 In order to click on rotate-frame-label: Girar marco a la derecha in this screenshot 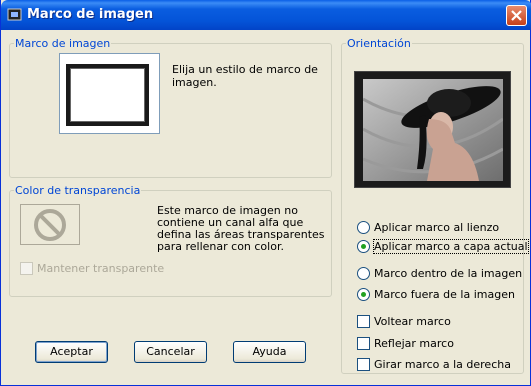, I will do `click(442, 364)`.